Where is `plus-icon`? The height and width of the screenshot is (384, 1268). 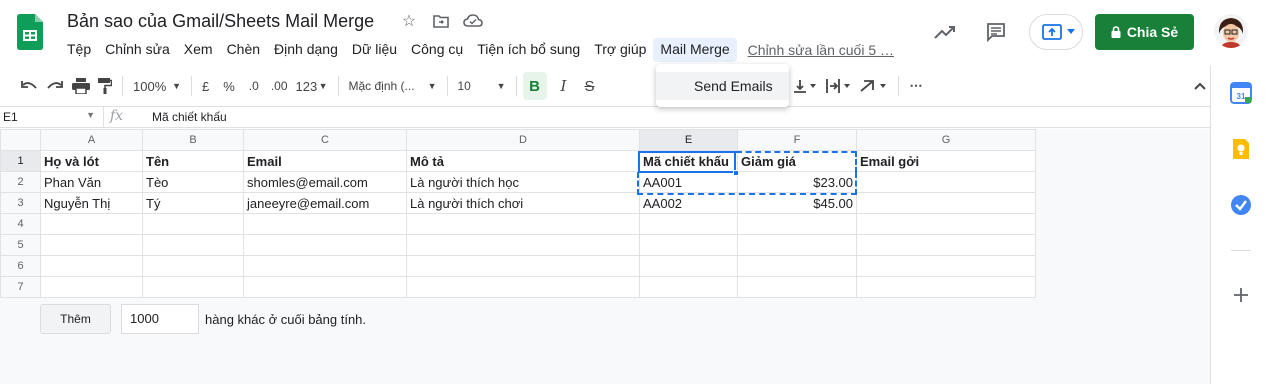
plus-icon is located at coordinates (1241, 295).